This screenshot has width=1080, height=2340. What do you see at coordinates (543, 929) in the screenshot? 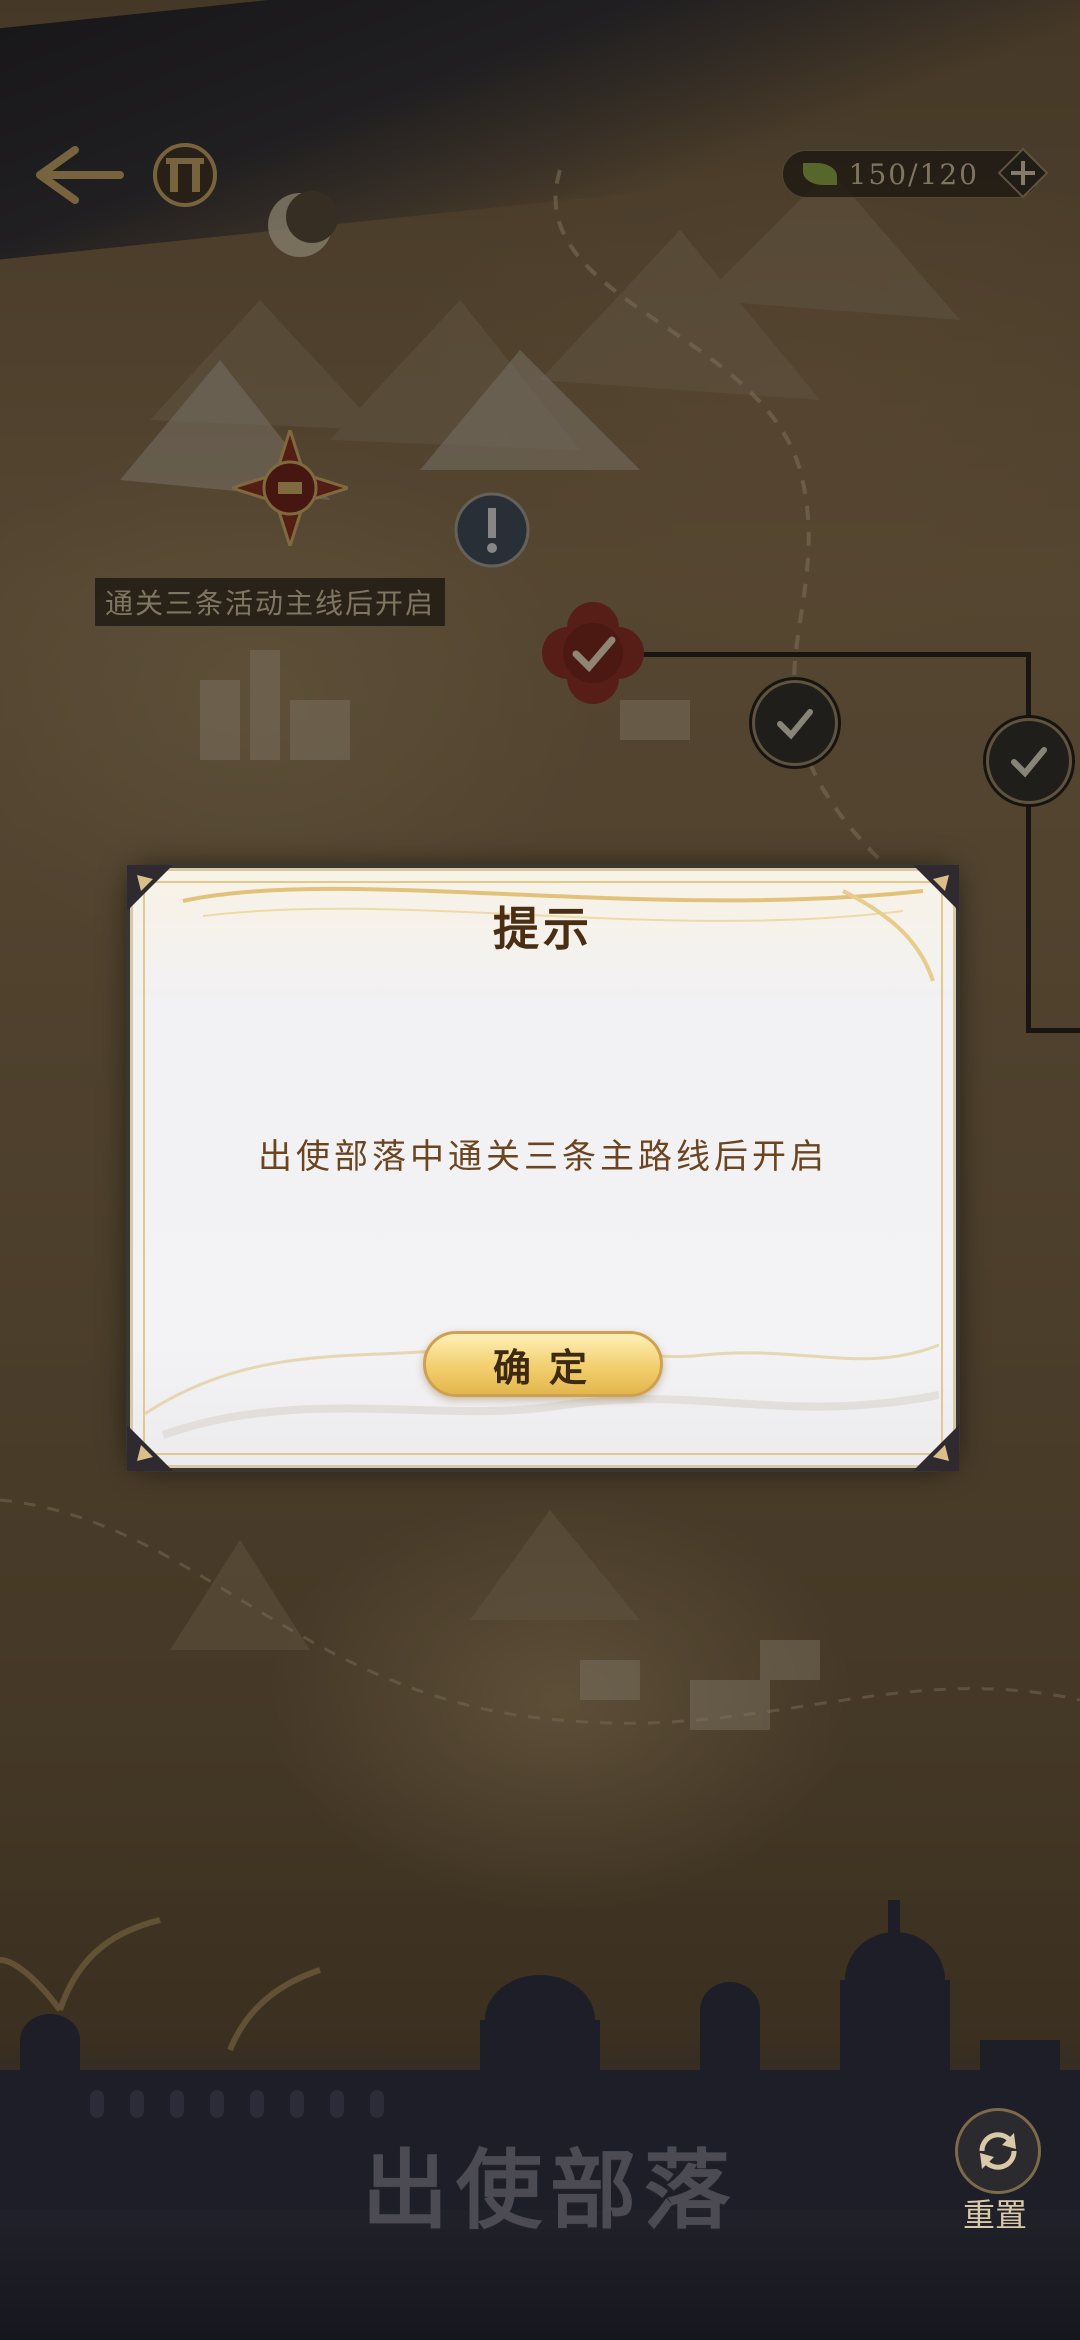
I see `dialog-title: 提示` at bounding box center [543, 929].